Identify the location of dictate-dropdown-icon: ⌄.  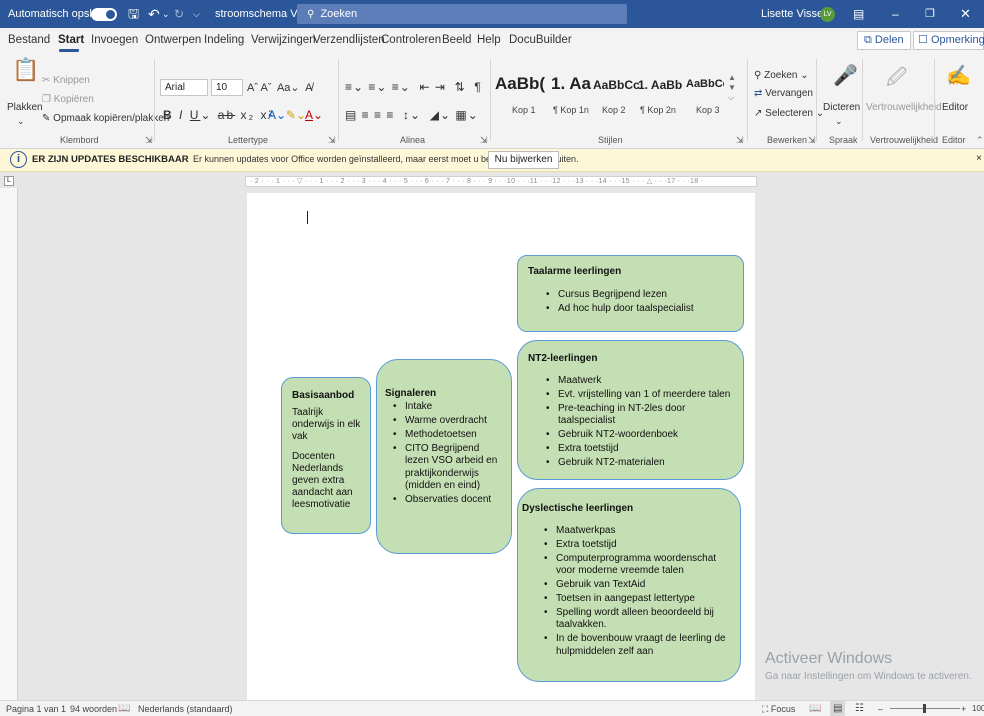
(839, 121).